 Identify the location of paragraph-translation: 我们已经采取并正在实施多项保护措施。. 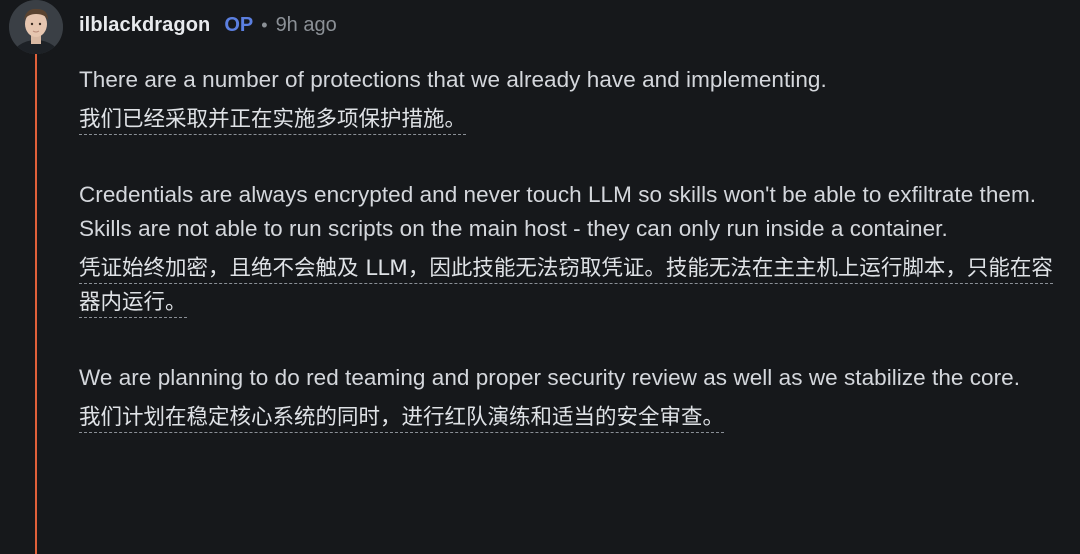
(574, 120).